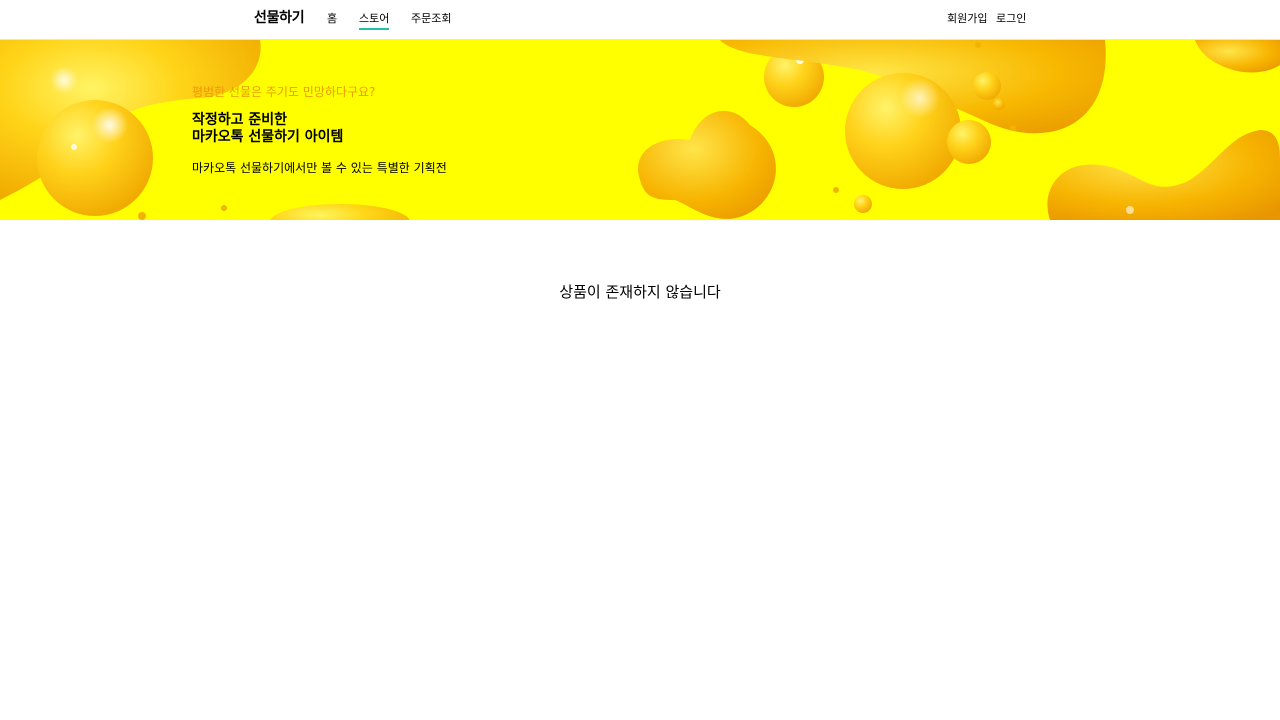 This screenshot has width=1280, height=720. I want to click on banner-eyebrow-text: 평범한 선물은 주기도 민망하다구요?, so click(284, 92).